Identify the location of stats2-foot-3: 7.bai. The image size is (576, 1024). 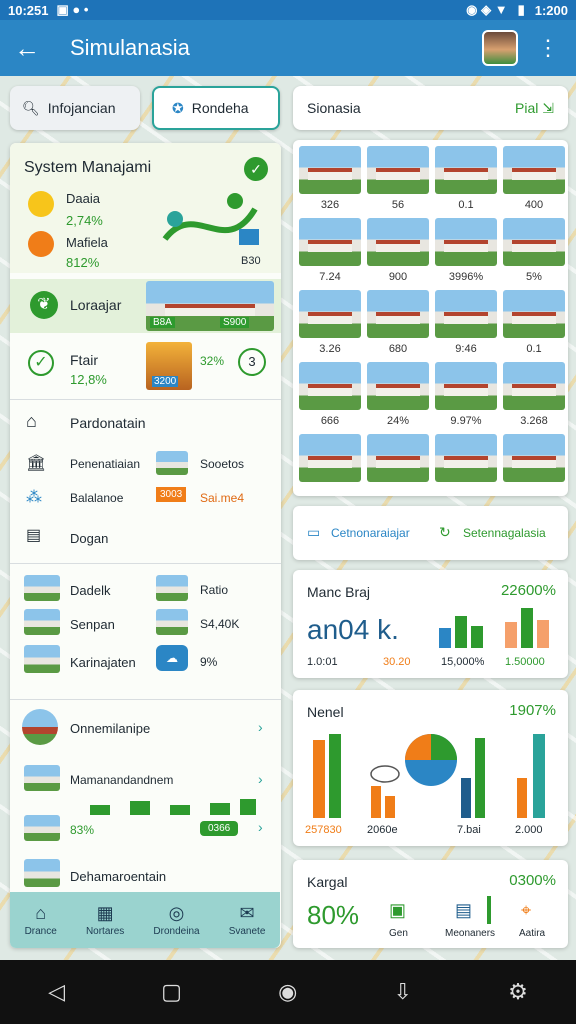
(469, 830).